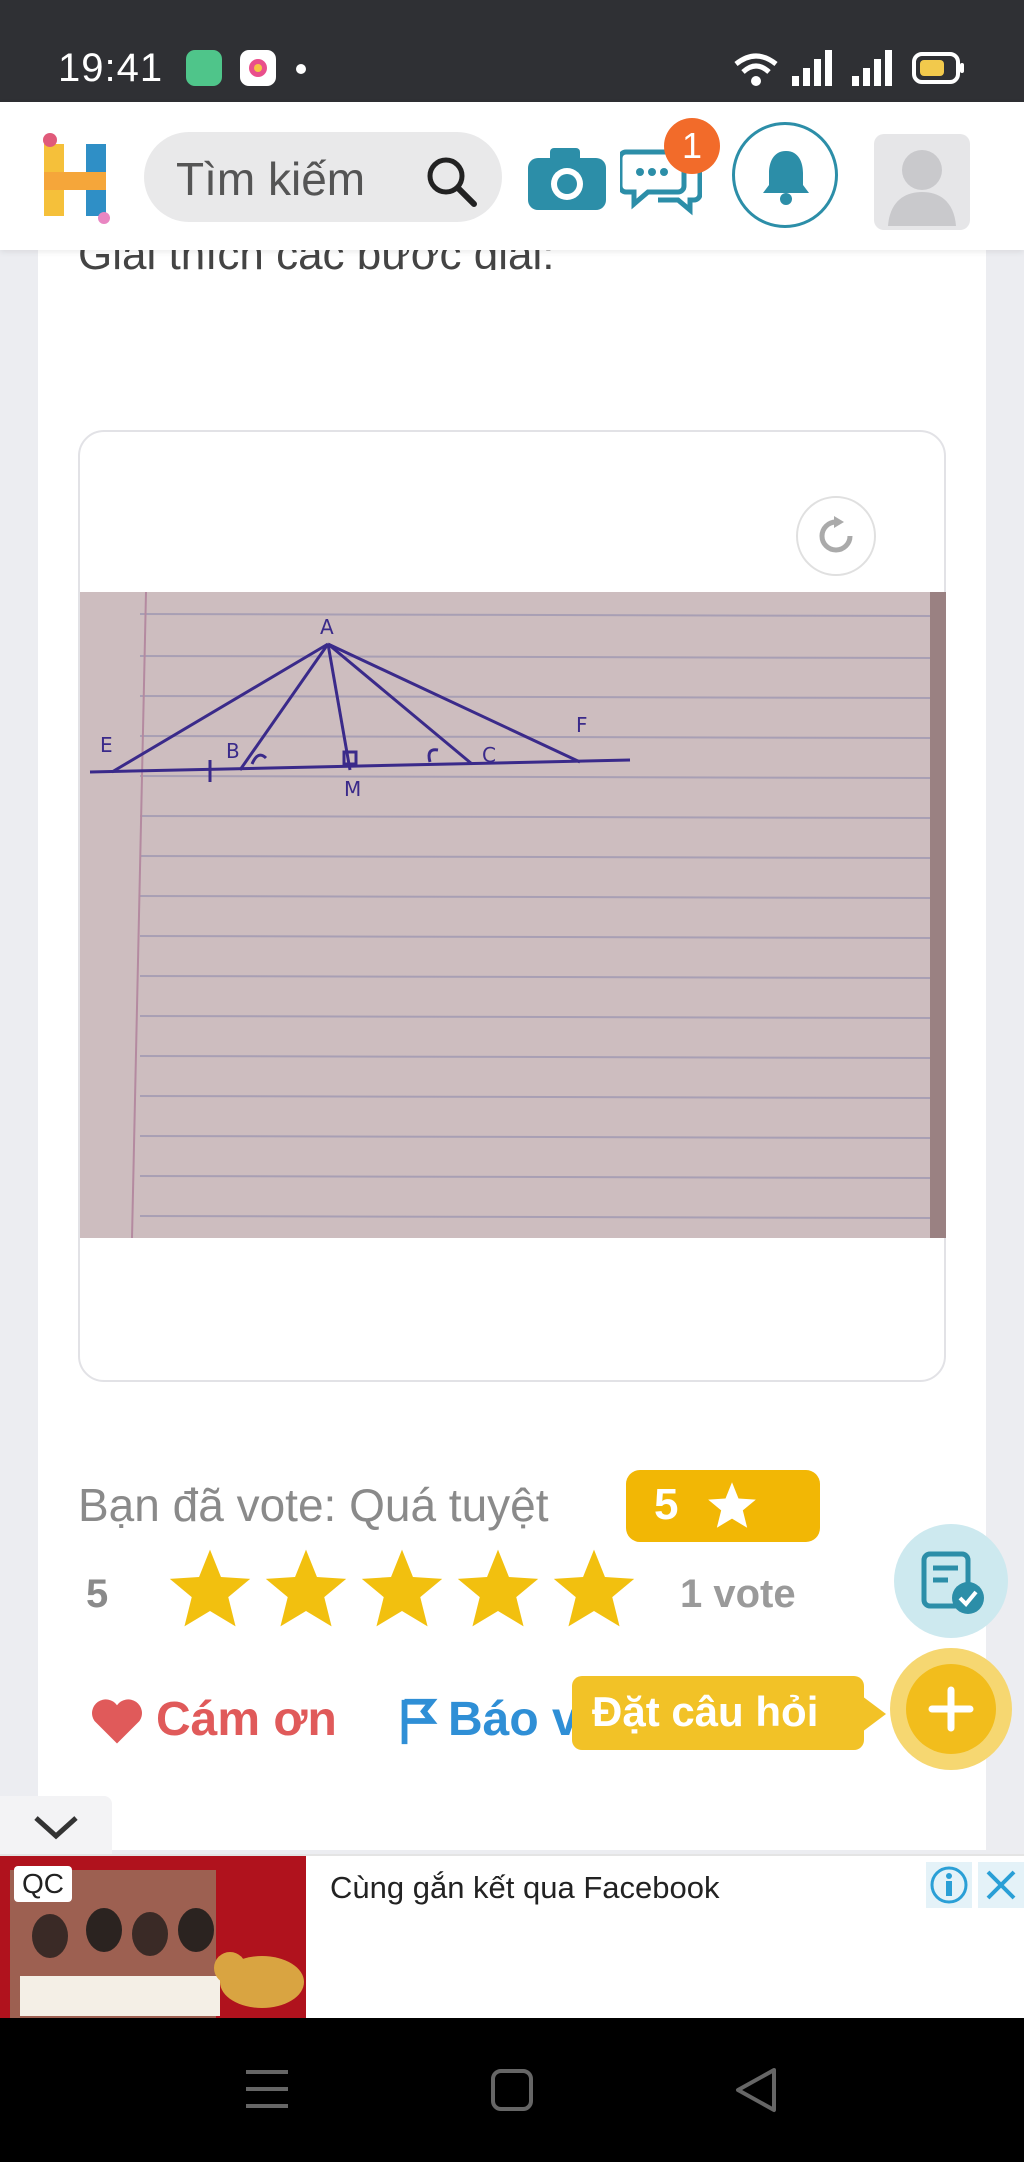 This screenshot has height=2162, width=1024. I want to click on ad-image: QC, so click(153, 1938).